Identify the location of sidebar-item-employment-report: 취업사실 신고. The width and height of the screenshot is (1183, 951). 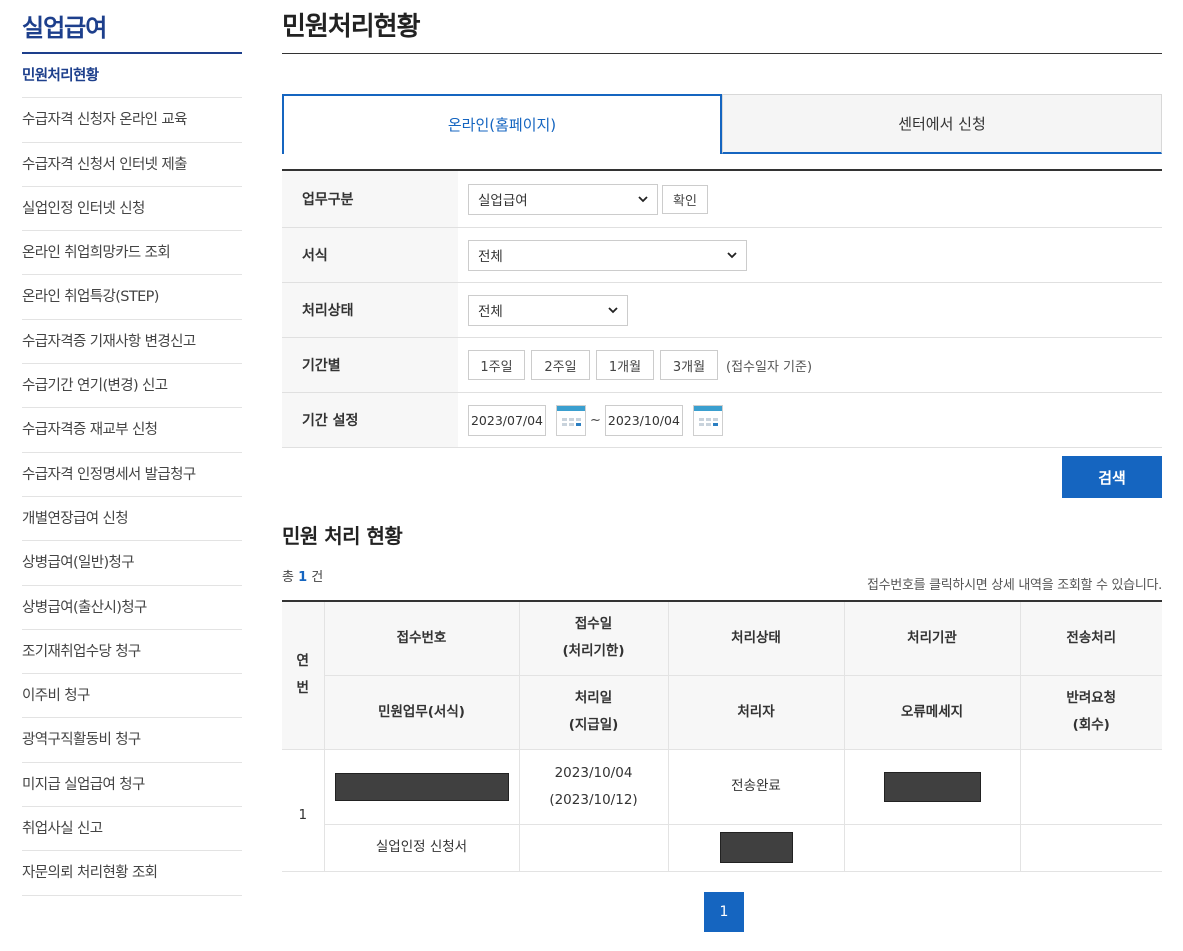
(132, 829).